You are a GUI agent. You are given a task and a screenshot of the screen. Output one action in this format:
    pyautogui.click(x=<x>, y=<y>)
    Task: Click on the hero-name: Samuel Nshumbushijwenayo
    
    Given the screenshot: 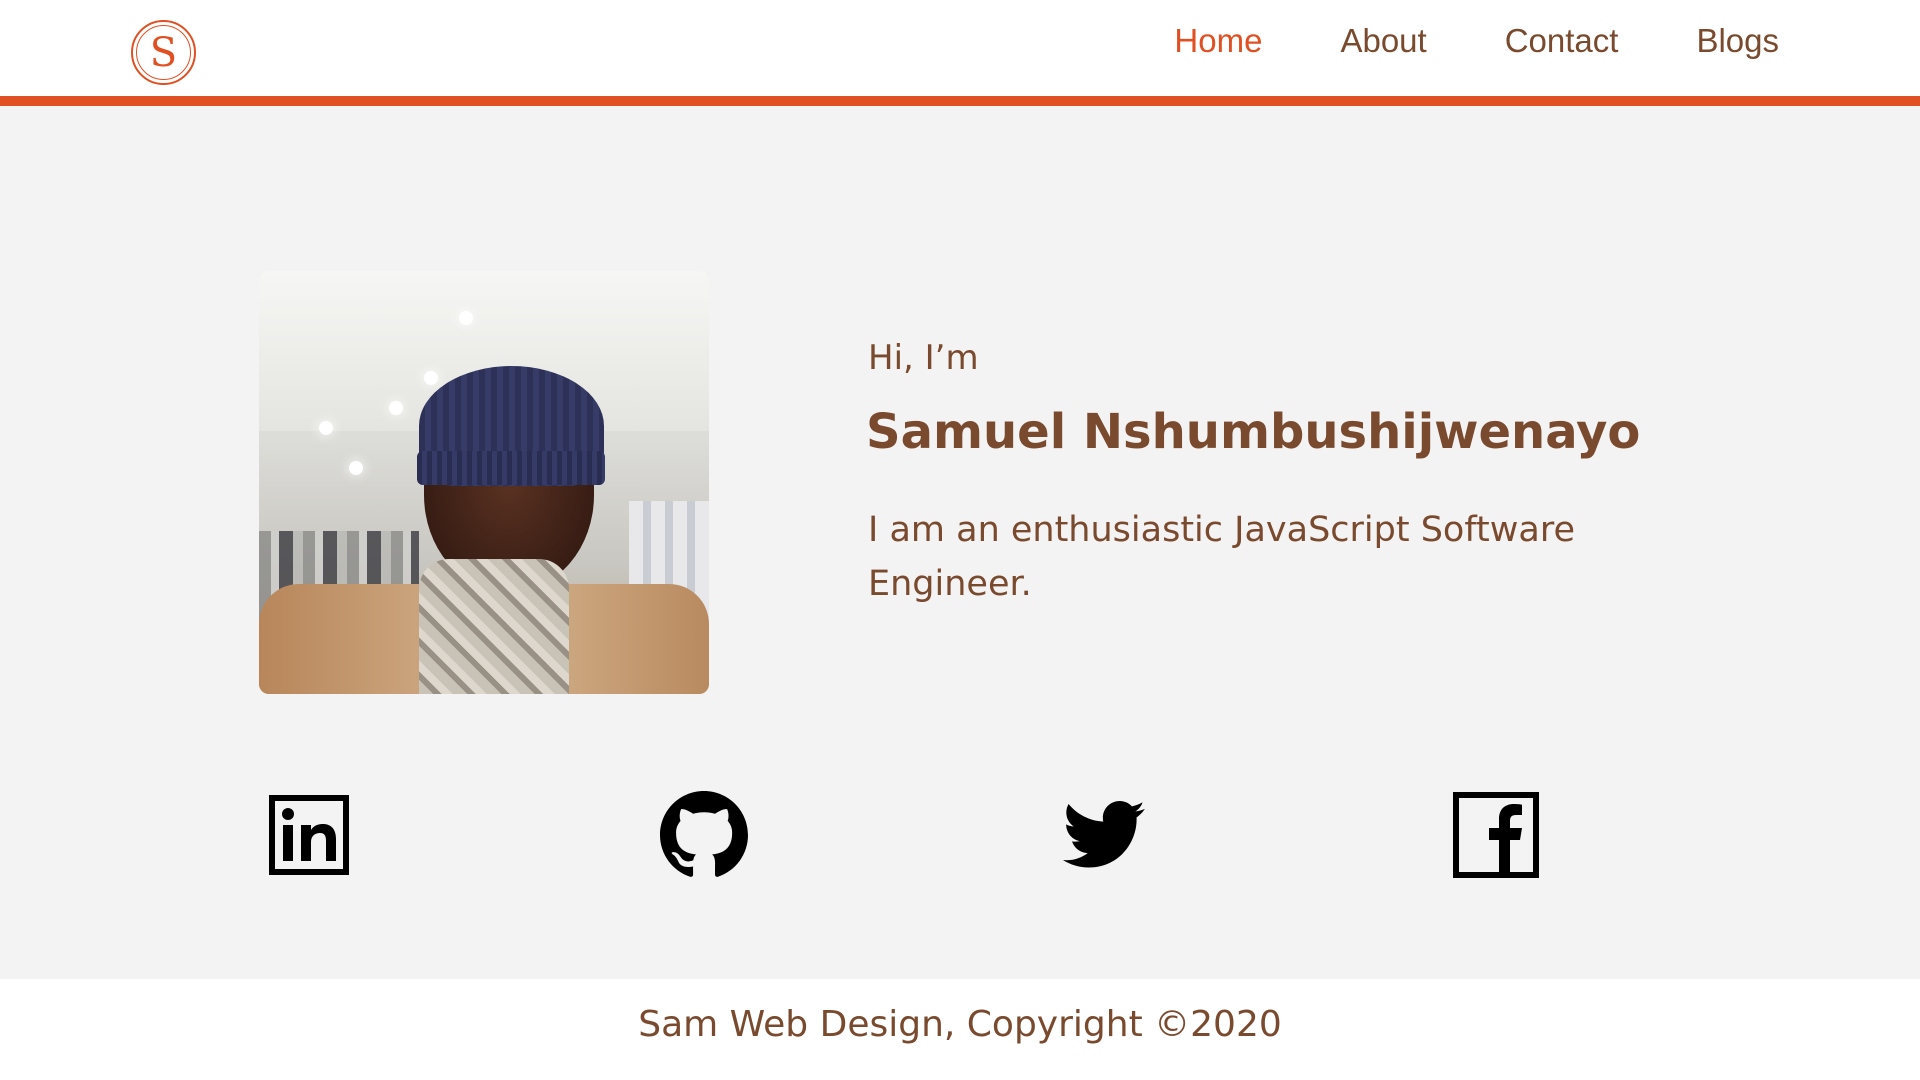 What is the action you would take?
    pyautogui.click(x=1253, y=432)
    